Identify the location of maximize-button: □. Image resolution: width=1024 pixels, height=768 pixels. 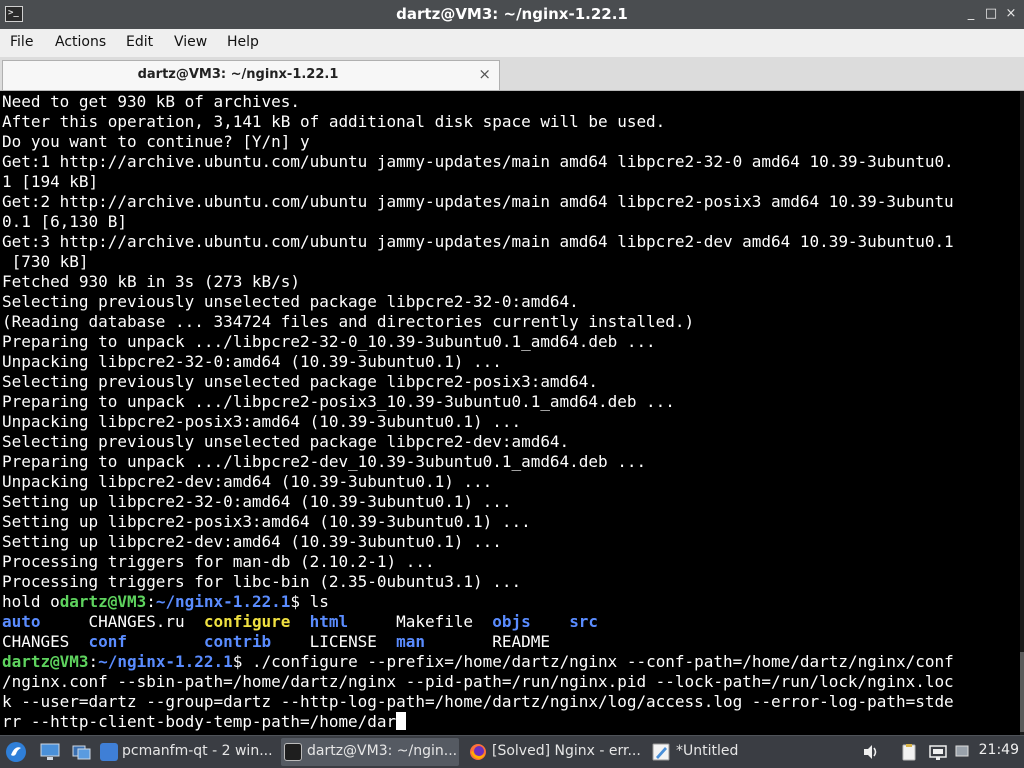
(991, 14).